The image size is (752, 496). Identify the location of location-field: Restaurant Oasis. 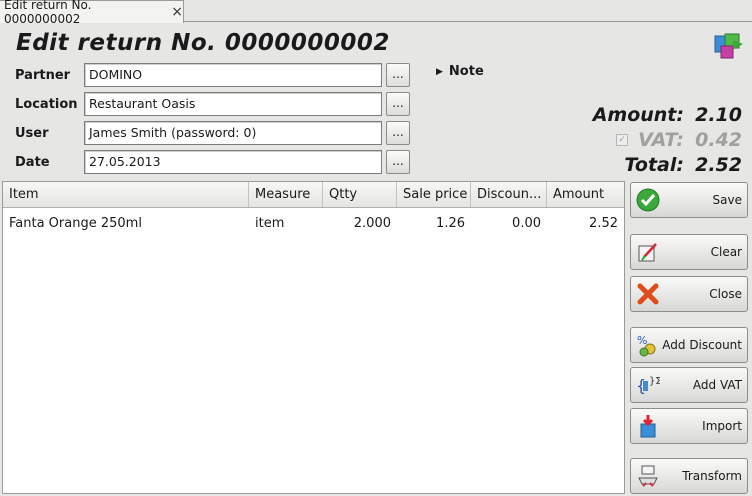
(233, 104).